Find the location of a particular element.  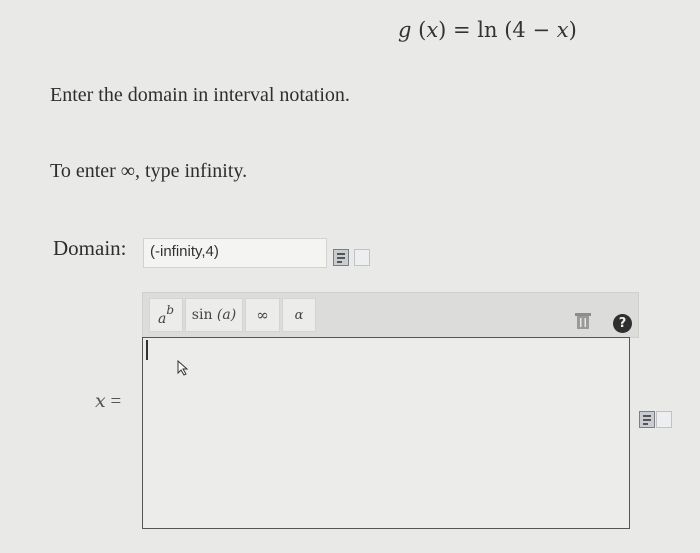

sin-button: sin (a) is located at coordinates (214, 315).